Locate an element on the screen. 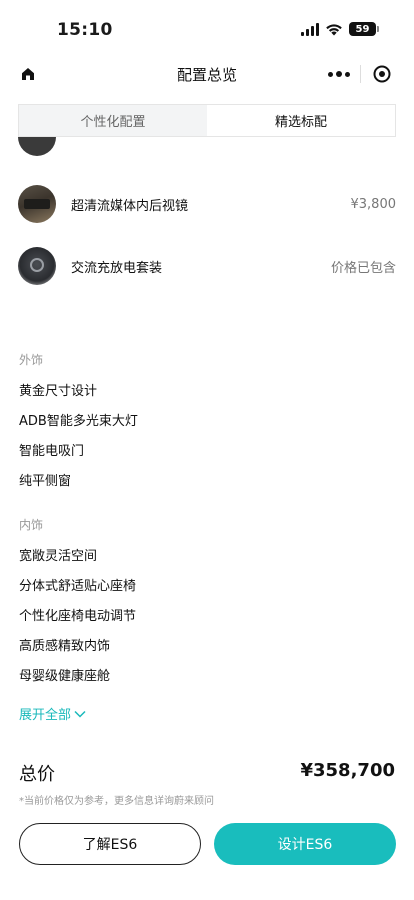 The image size is (414, 900). equipment-item-rearview-mirror: 超清流媒体内后视镜 ¥3,800 is located at coordinates (207, 204).